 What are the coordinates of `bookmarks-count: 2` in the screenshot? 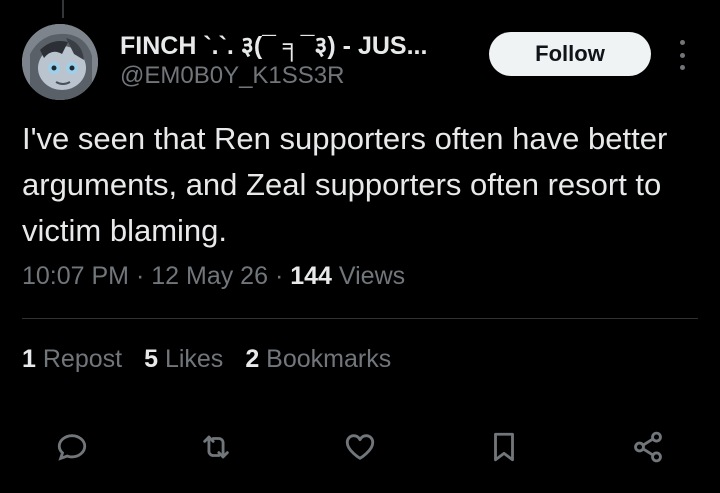 It's located at (252, 359).